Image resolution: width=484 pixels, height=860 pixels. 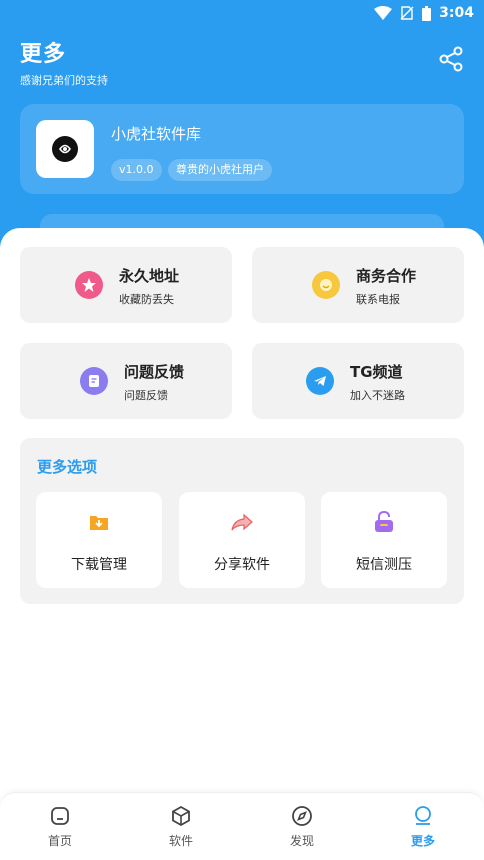 What do you see at coordinates (302, 816) in the screenshot?
I see `compass-icon` at bounding box center [302, 816].